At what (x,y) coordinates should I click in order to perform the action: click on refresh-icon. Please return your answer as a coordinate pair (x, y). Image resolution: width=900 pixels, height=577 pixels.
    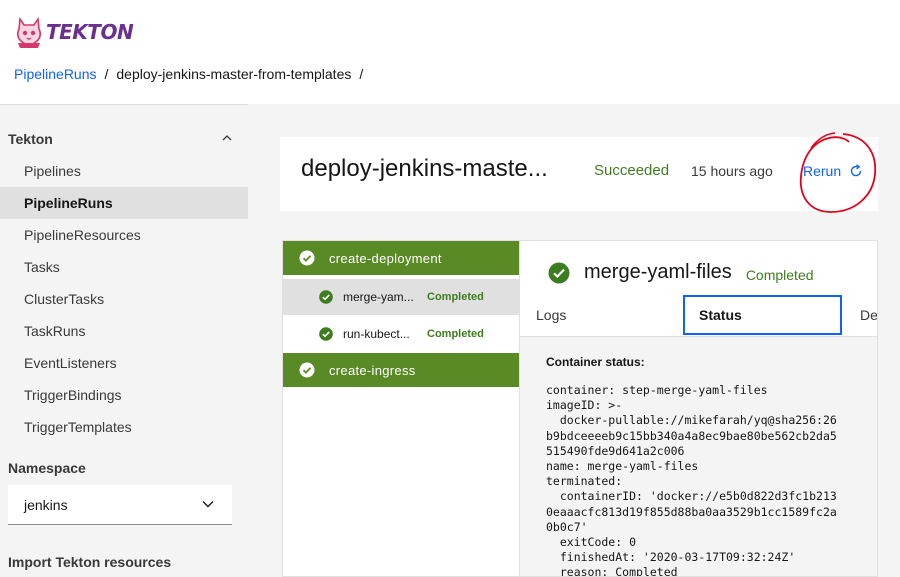
    Looking at the image, I should click on (856, 170).